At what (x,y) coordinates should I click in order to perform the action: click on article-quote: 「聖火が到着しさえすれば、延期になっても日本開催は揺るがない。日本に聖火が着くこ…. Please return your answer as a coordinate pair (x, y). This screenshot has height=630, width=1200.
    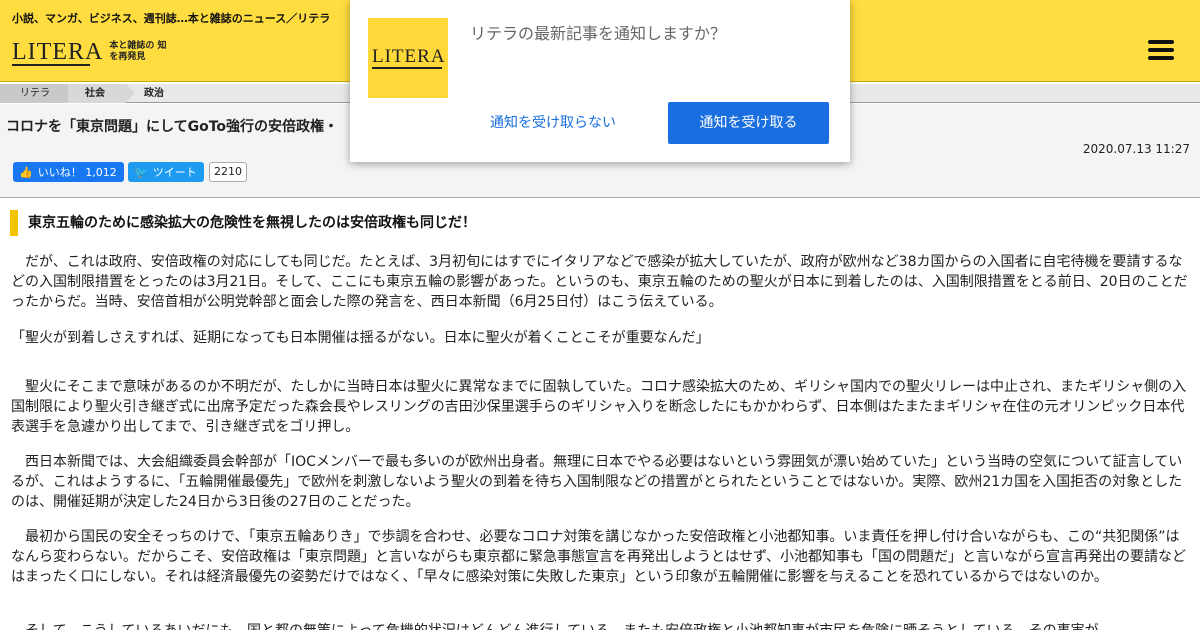
    Looking at the image, I should click on (360, 338).